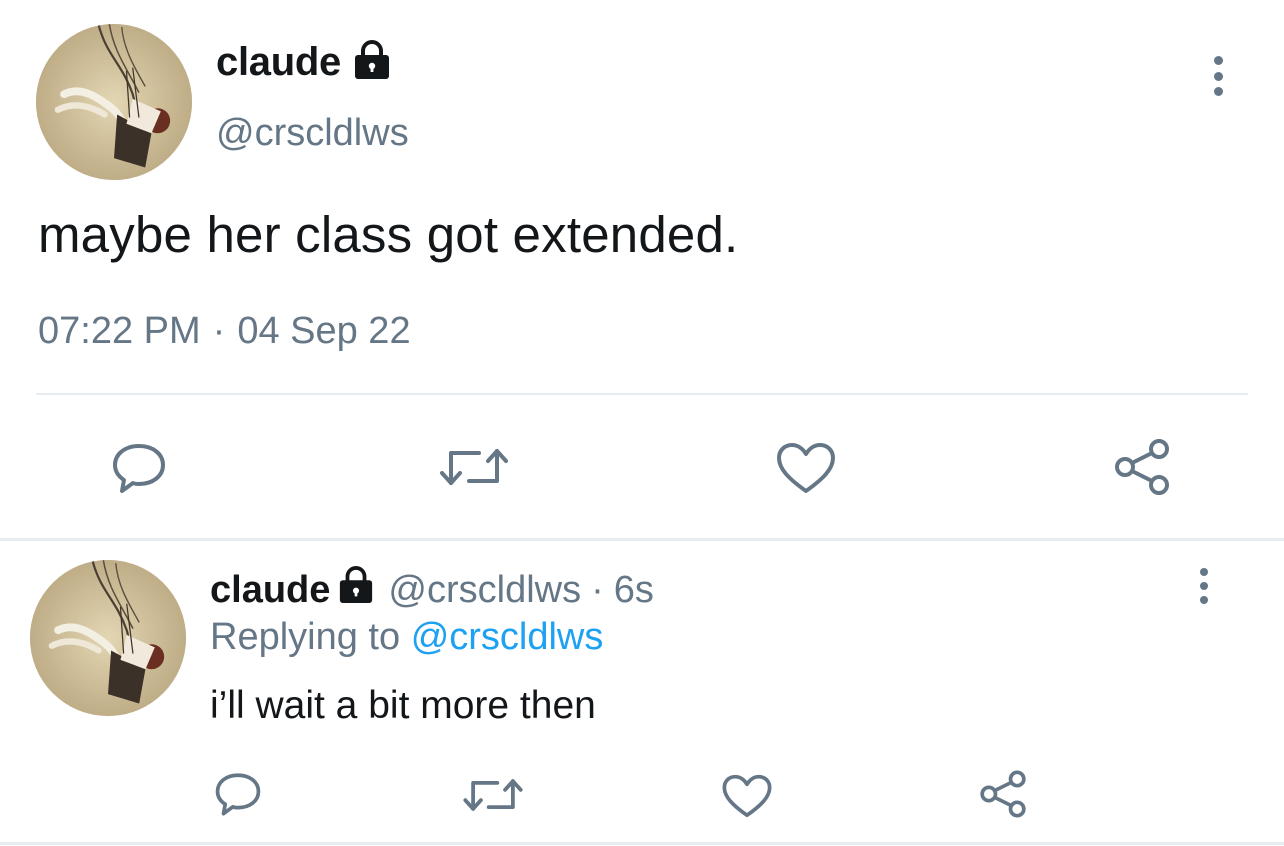  Describe the element at coordinates (484, 590) in the screenshot. I see `reply-author-handle: @crscldlws` at that location.